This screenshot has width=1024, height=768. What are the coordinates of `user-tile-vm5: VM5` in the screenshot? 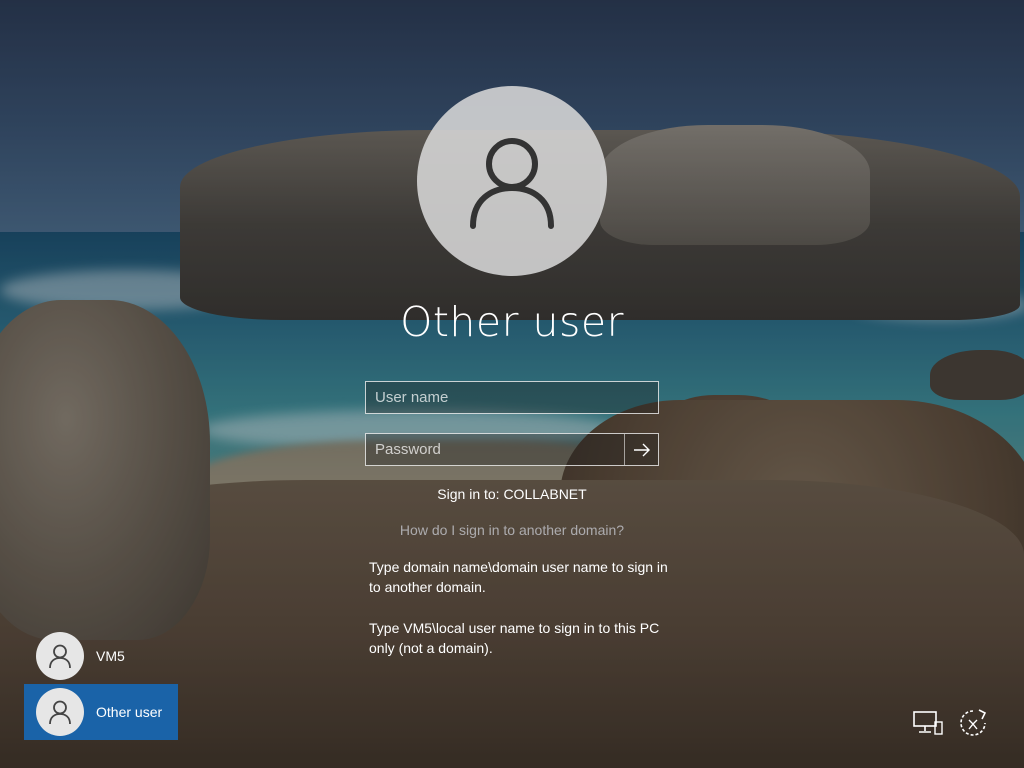 It's located at (101, 656).